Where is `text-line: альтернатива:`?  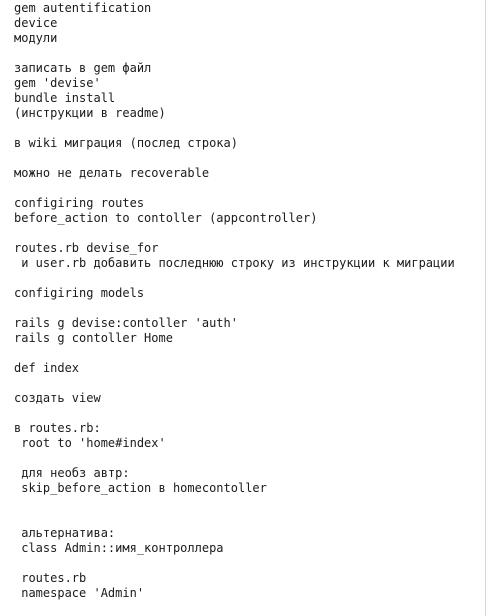 text-line: альтернатива: is located at coordinates (65, 533).